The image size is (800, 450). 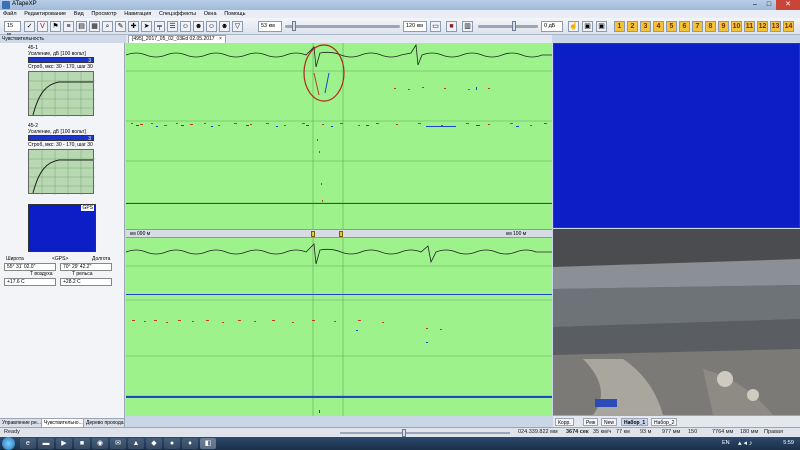 What do you see at coordinates (508, 26) in the screenshot?
I see `gain-slider-track` at bounding box center [508, 26].